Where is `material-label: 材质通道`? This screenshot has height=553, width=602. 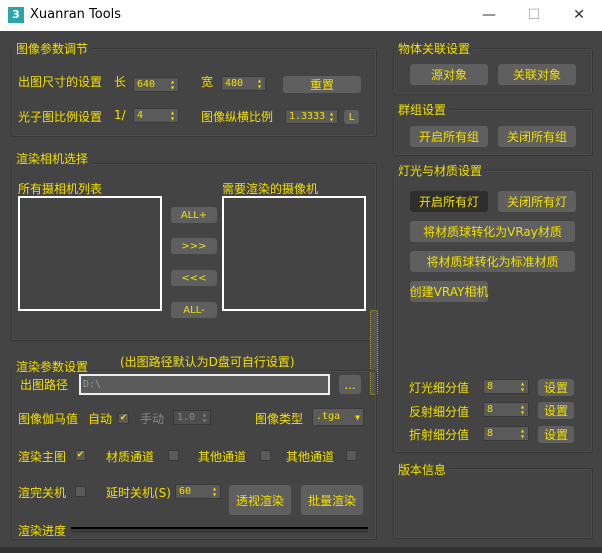 material-label: 材质通道 is located at coordinates (130, 457).